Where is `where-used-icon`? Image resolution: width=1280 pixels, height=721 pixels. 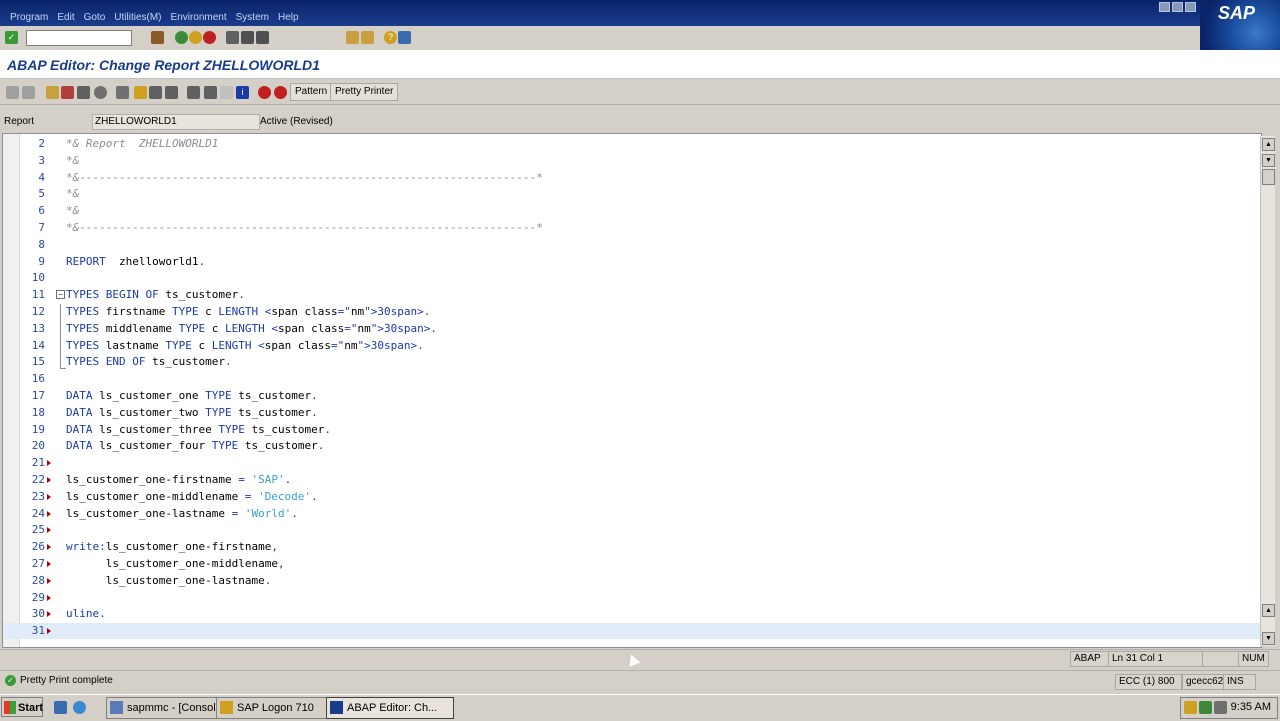 where-used-icon is located at coordinates (122, 92).